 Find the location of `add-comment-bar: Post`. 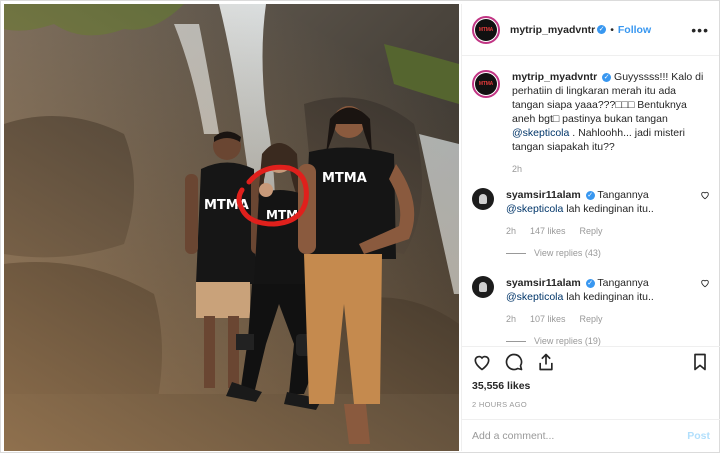

add-comment-bar: Post is located at coordinates (591, 435).